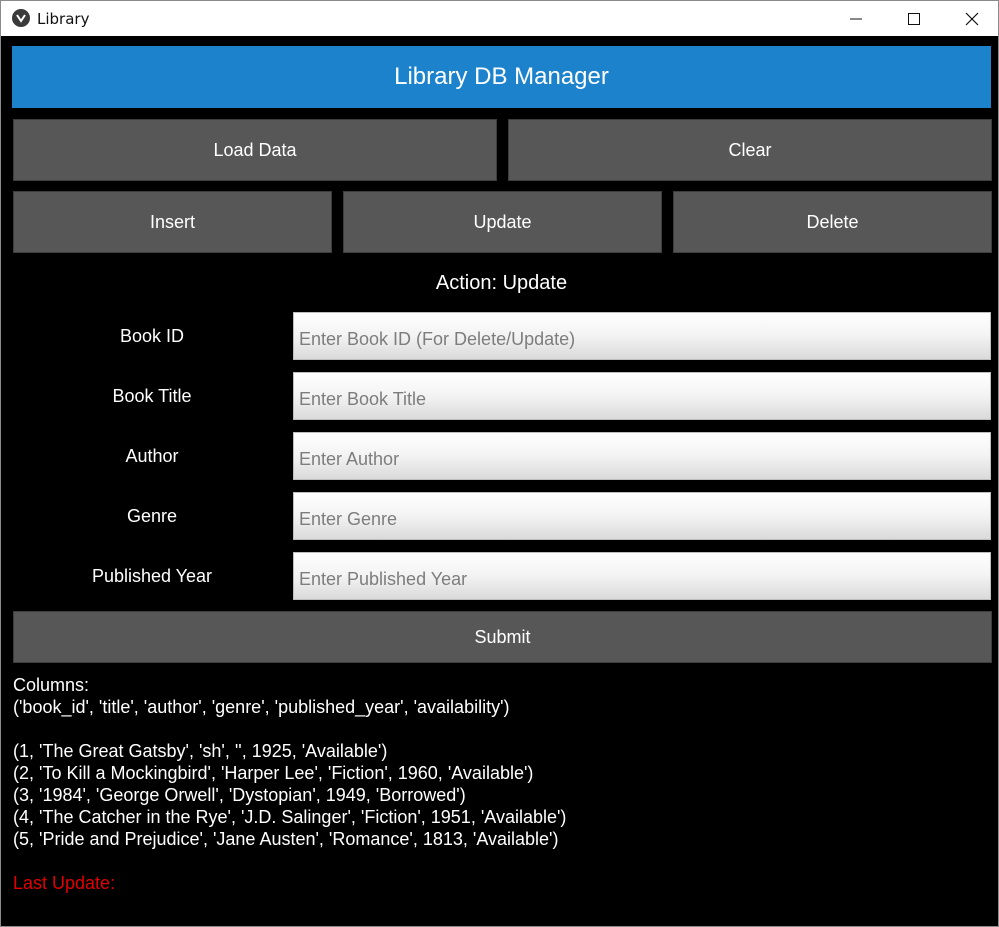 Image resolution: width=999 pixels, height=927 pixels. I want to click on minimize-icon, so click(856, 18).